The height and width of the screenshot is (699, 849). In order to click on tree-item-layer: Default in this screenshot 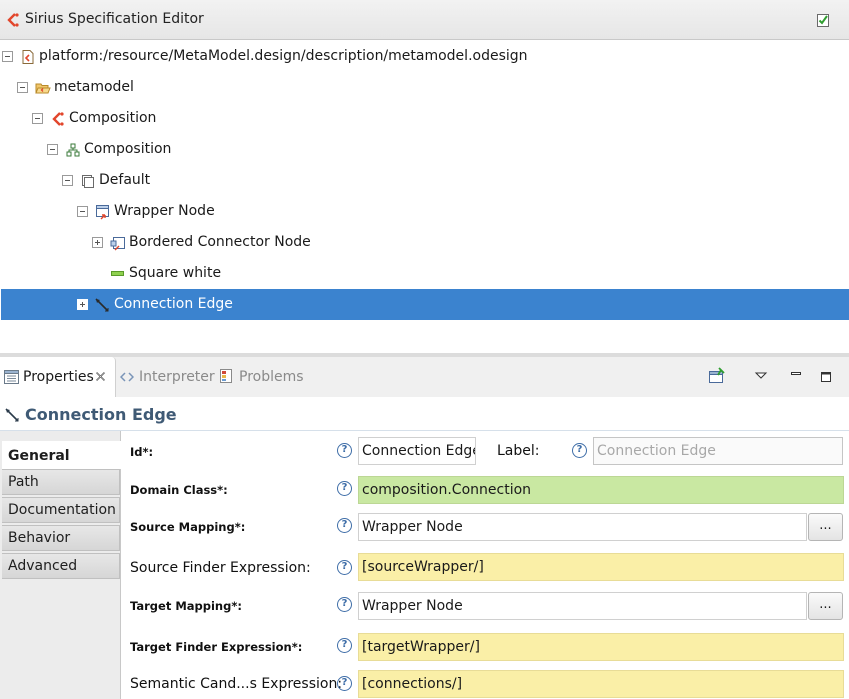, I will do `click(424, 180)`.